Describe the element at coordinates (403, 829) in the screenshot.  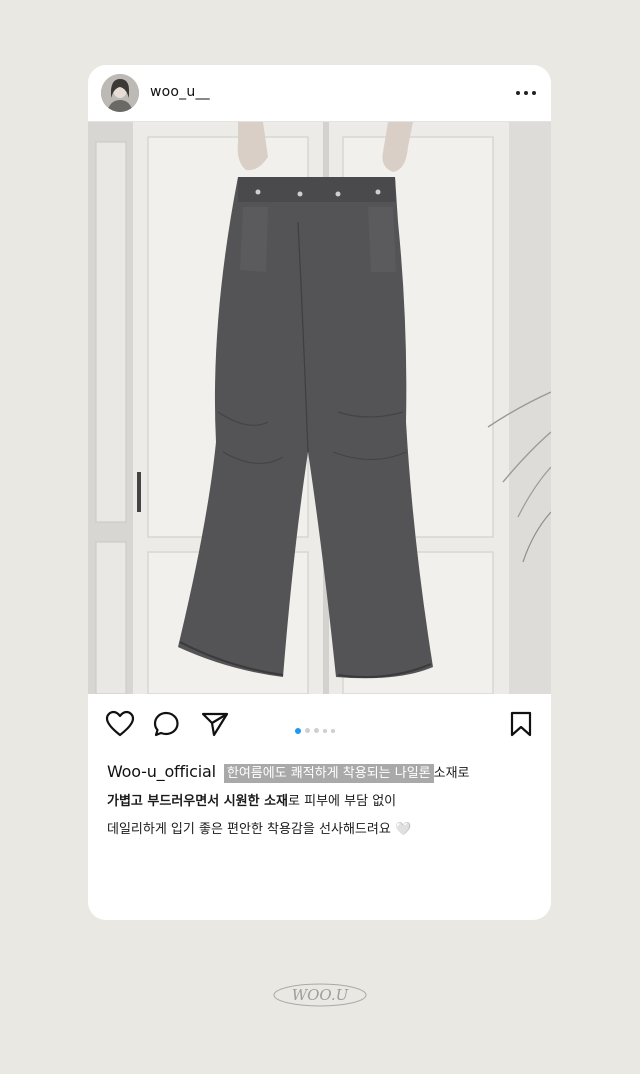
I see `white-heart-icon: 🤍` at that location.